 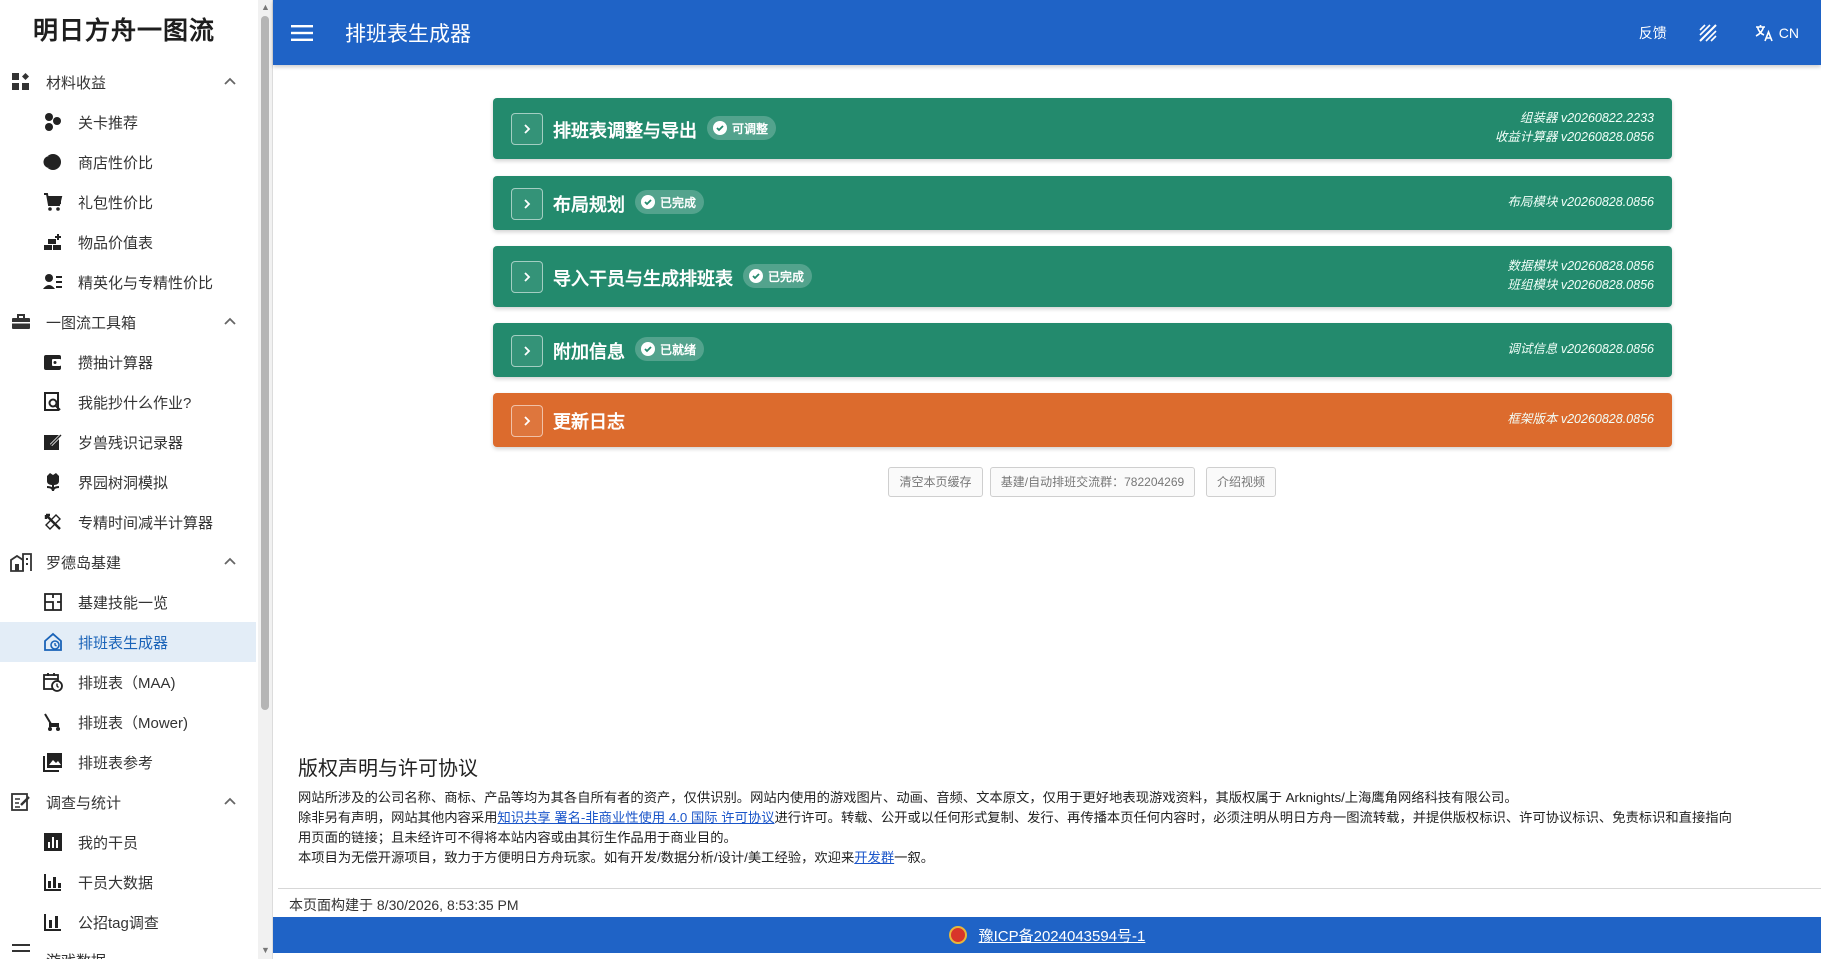 What do you see at coordinates (53, 922) in the screenshot?
I see `bar-chart-icon` at bounding box center [53, 922].